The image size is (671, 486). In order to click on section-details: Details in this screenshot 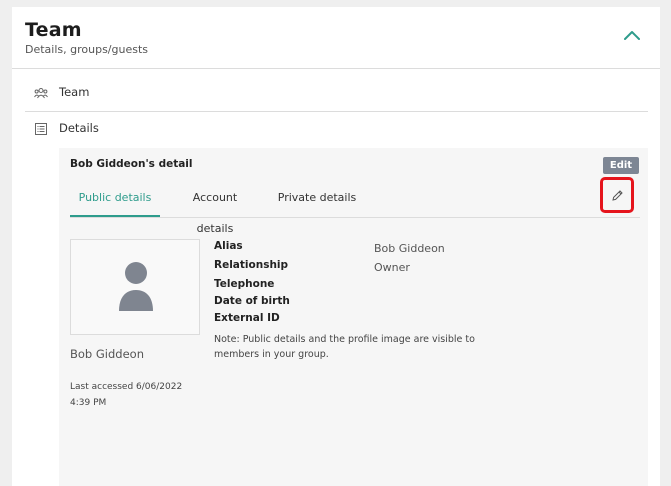, I will do `click(336, 129)`.